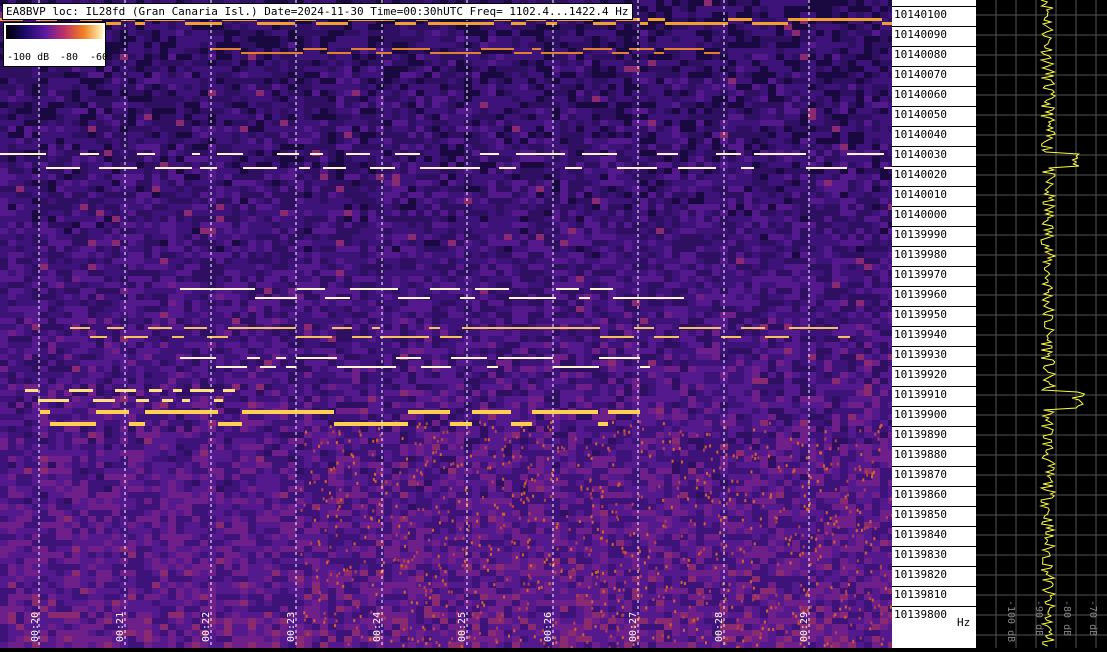 This screenshot has height=652, width=1107. Describe the element at coordinates (291, 627) in the screenshot. I see `time-label: 00:23` at that location.